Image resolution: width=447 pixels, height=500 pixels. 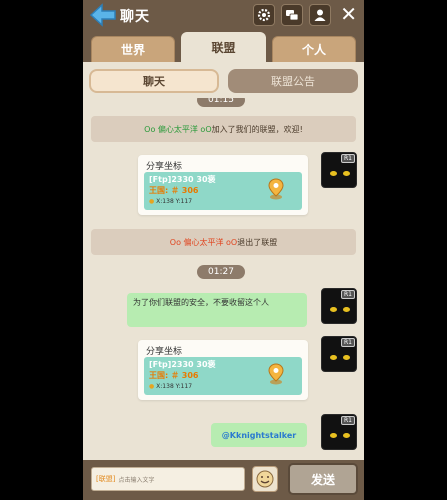 What do you see at coordinates (257, 129) in the screenshot?
I see `system-message-text: 加入了我们的联盟，欢迎!` at bounding box center [257, 129].